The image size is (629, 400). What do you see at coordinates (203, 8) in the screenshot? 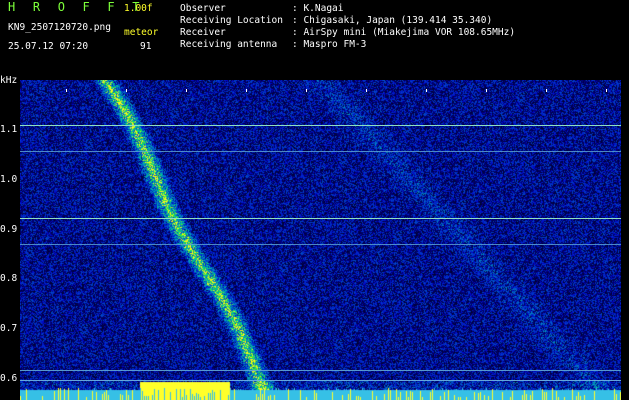
I see `info-label-observer: Observer` at bounding box center [203, 8].